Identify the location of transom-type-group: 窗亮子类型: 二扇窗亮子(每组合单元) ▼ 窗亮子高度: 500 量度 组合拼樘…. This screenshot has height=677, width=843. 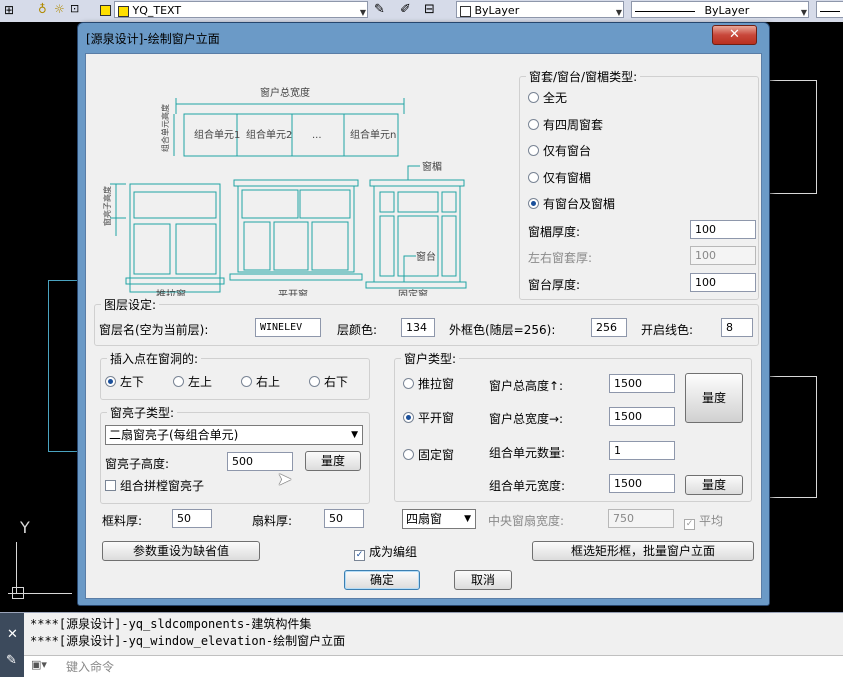
(235, 454).